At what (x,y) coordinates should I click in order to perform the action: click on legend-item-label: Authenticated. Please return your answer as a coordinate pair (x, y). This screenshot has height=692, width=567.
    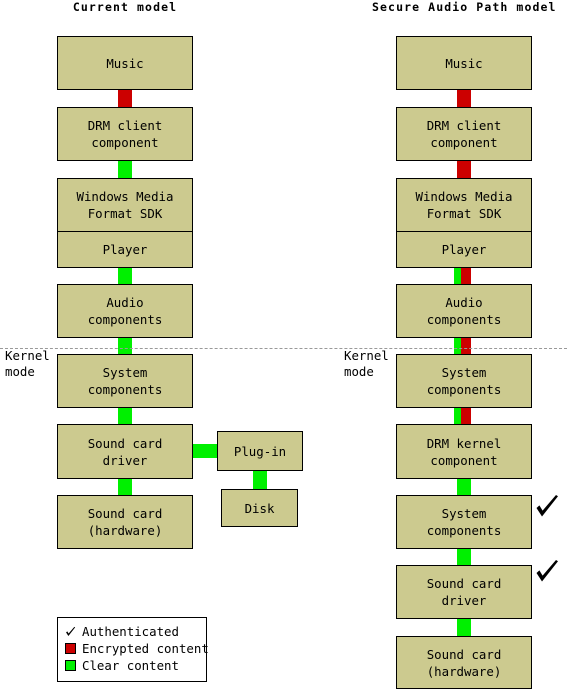
    Looking at the image, I should click on (130, 631).